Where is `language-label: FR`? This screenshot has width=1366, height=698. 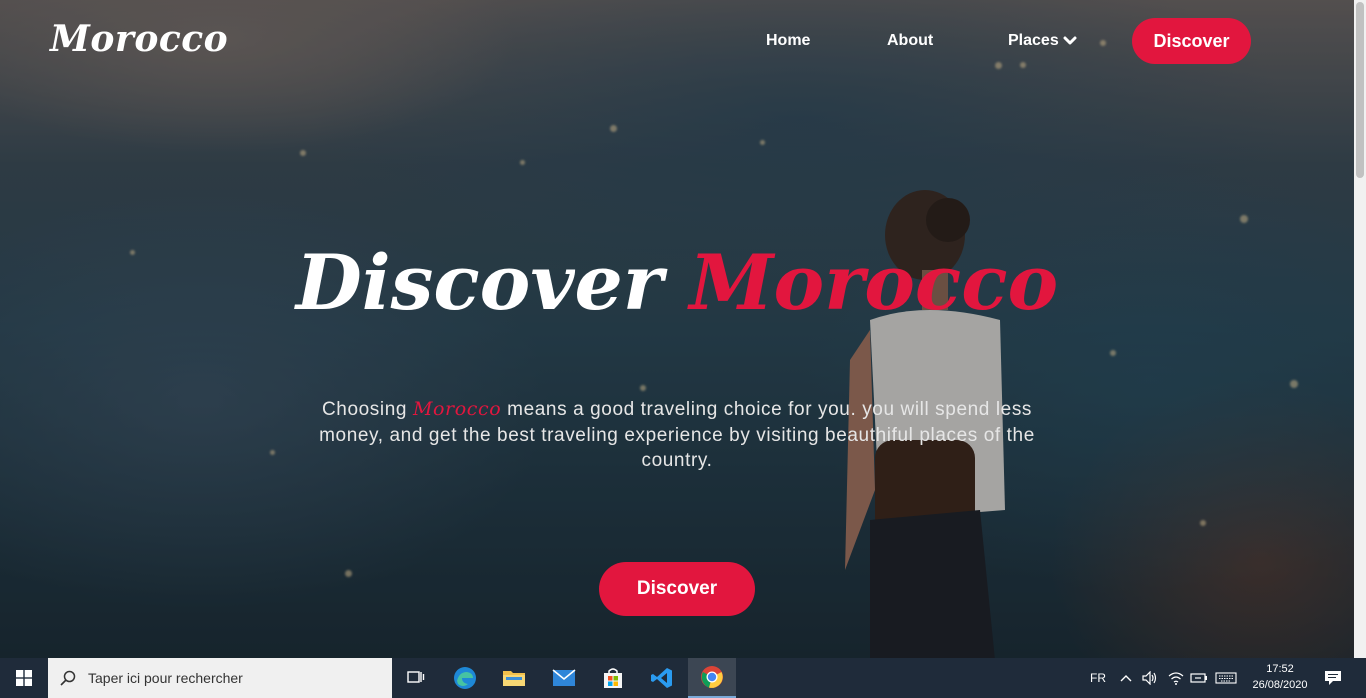 language-label: FR is located at coordinates (1098, 678).